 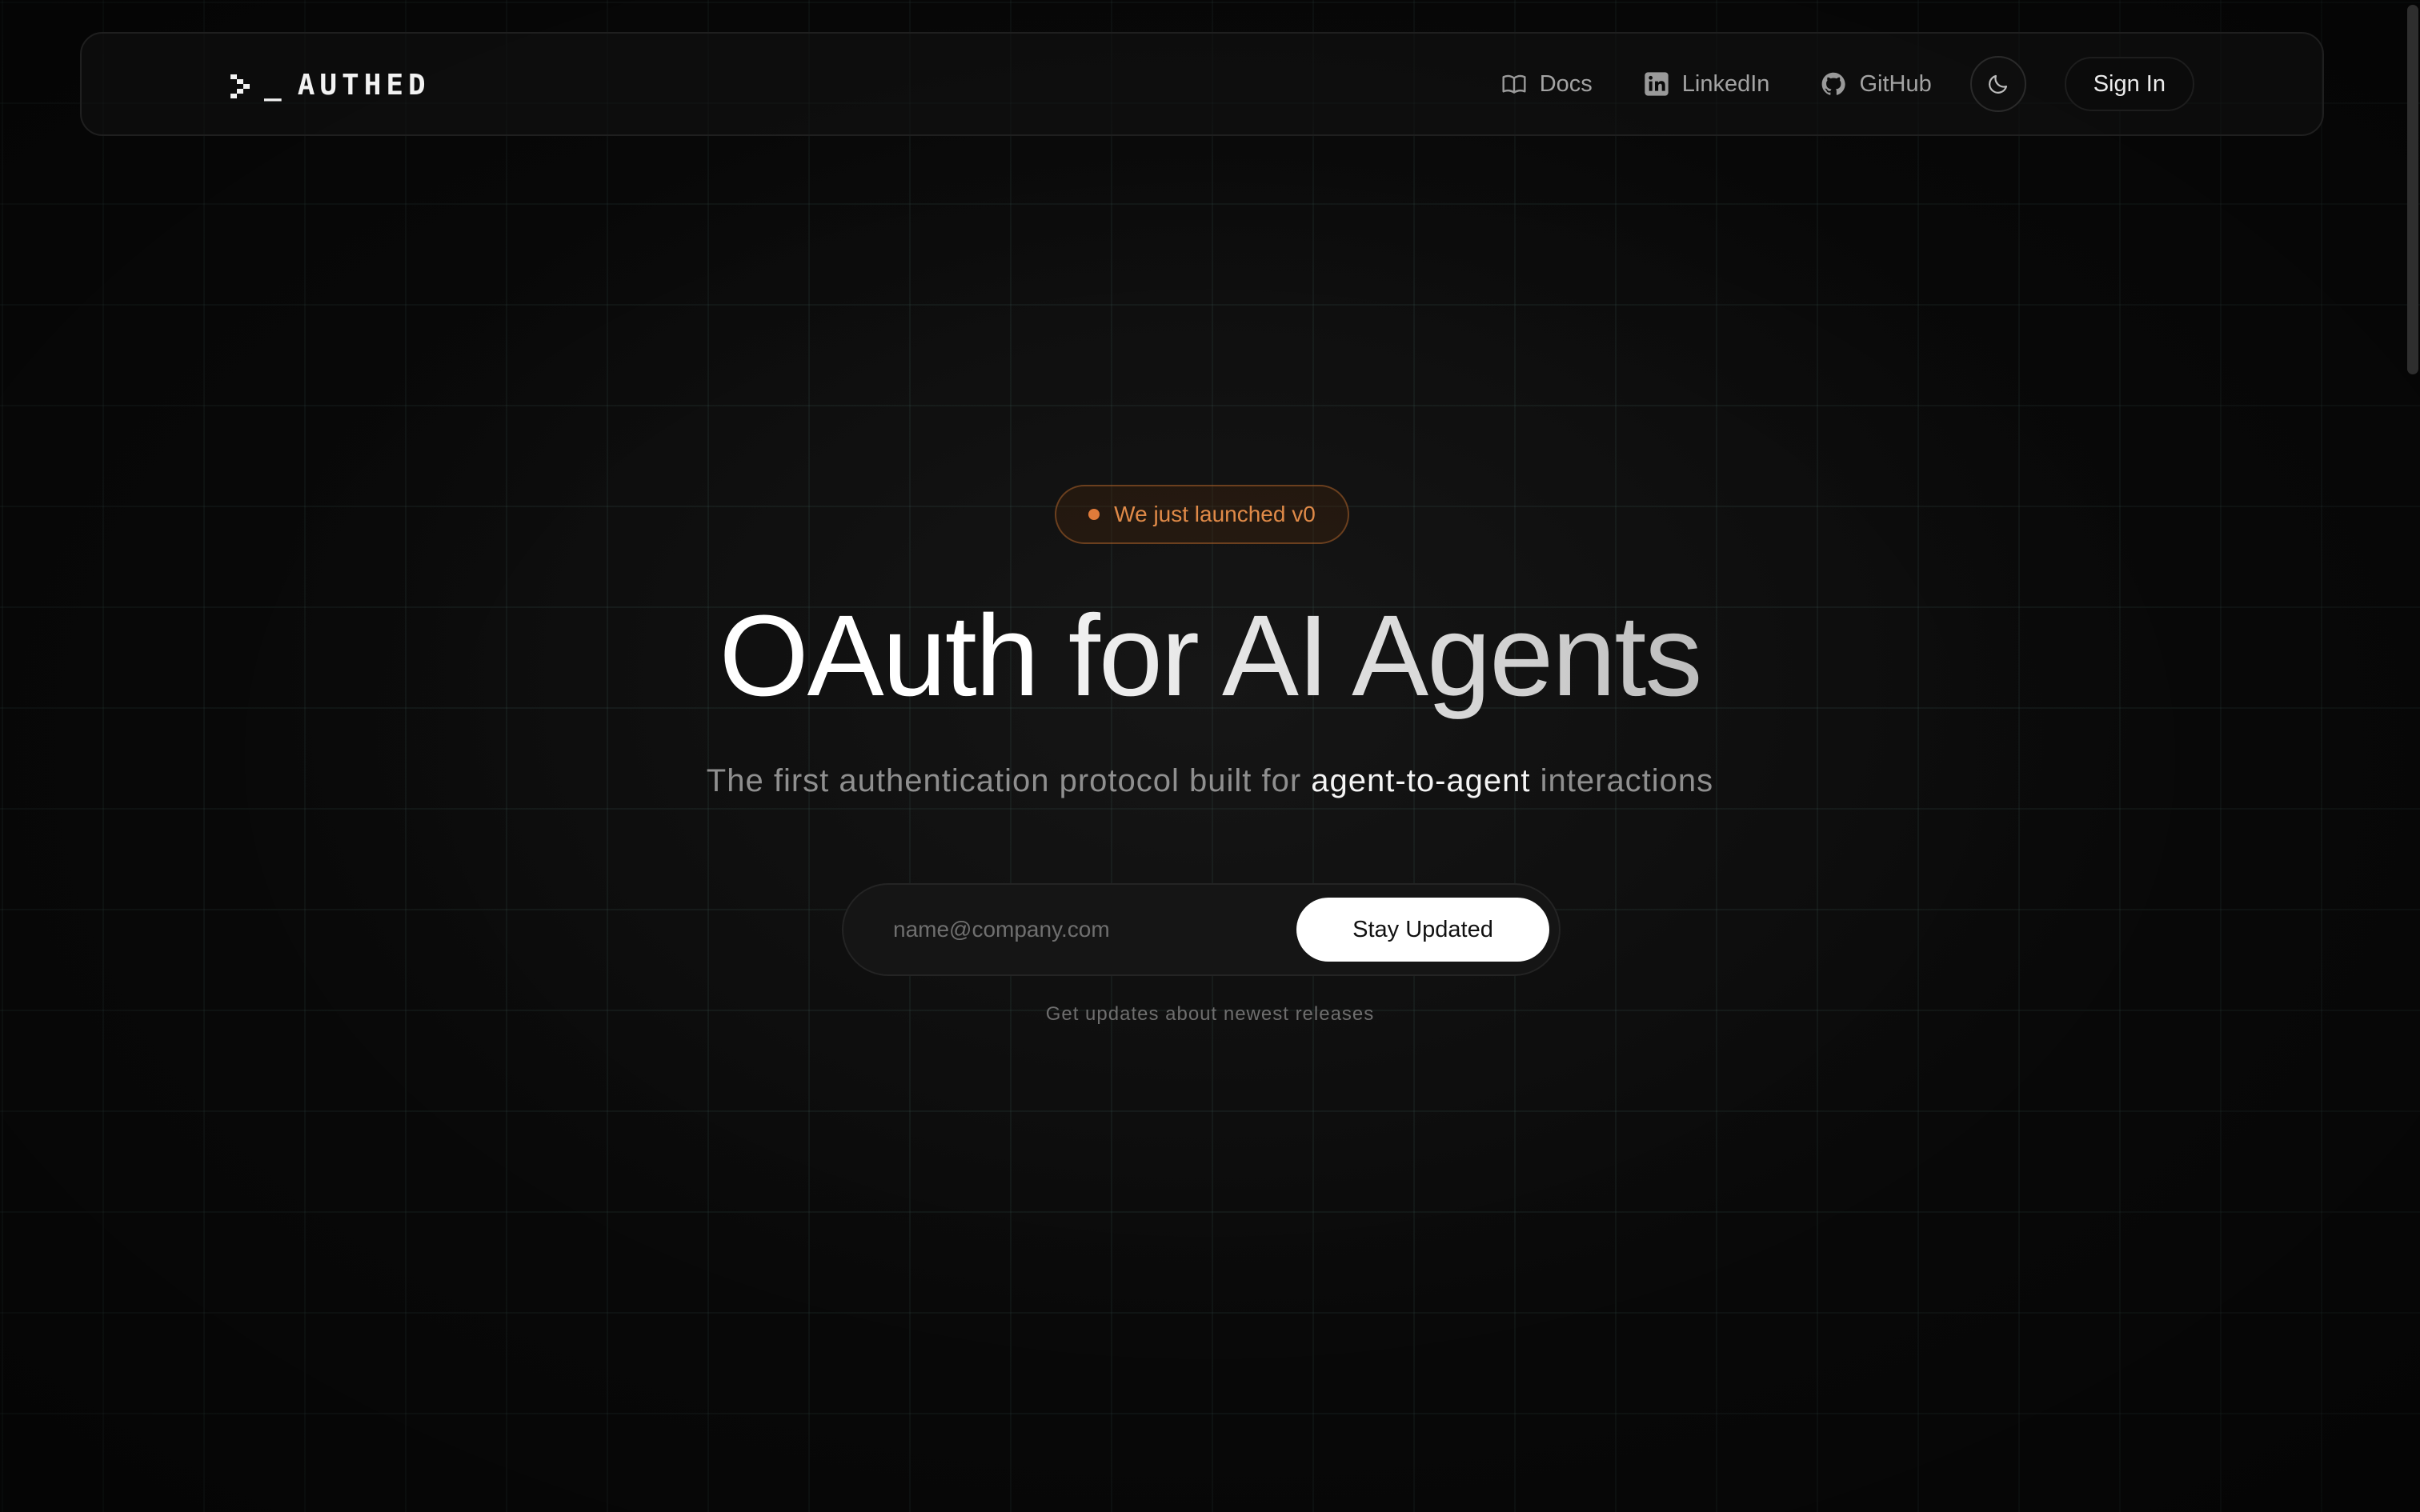 What do you see at coordinates (1094, 514) in the screenshot?
I see `badge-dot` at bounding box center [1094, 514].